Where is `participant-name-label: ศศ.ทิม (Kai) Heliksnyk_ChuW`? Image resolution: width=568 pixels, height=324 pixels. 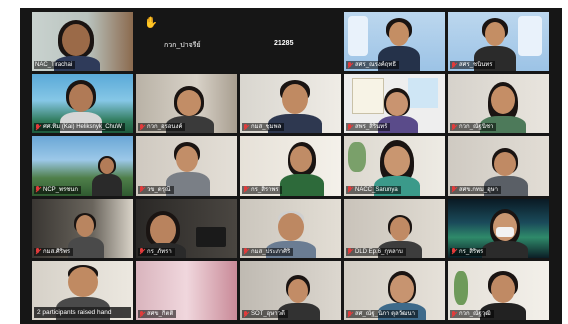
participant-name-label: ศศ.ทิม (Kai) Heliksnyk_ChuW is located at coordinates (79, 127).